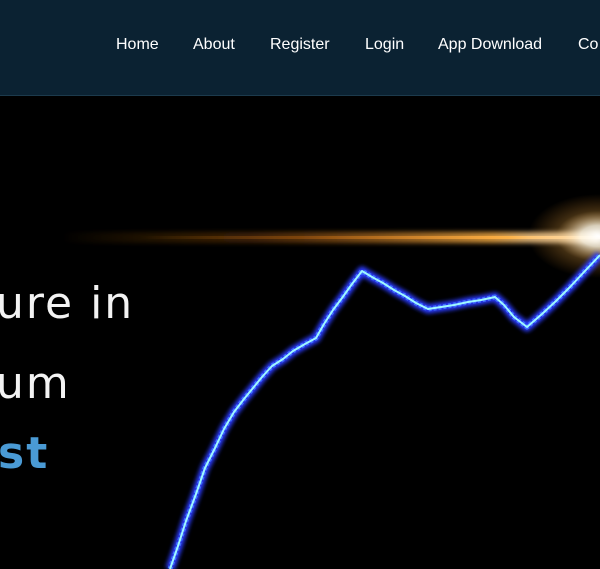 Image resolution: width=600 pixels, height=569 pixels. What do you see at coordinates (300, 45) in the screenshot?
I see `nav-item-register: Register` at bounding box center [300, 45].